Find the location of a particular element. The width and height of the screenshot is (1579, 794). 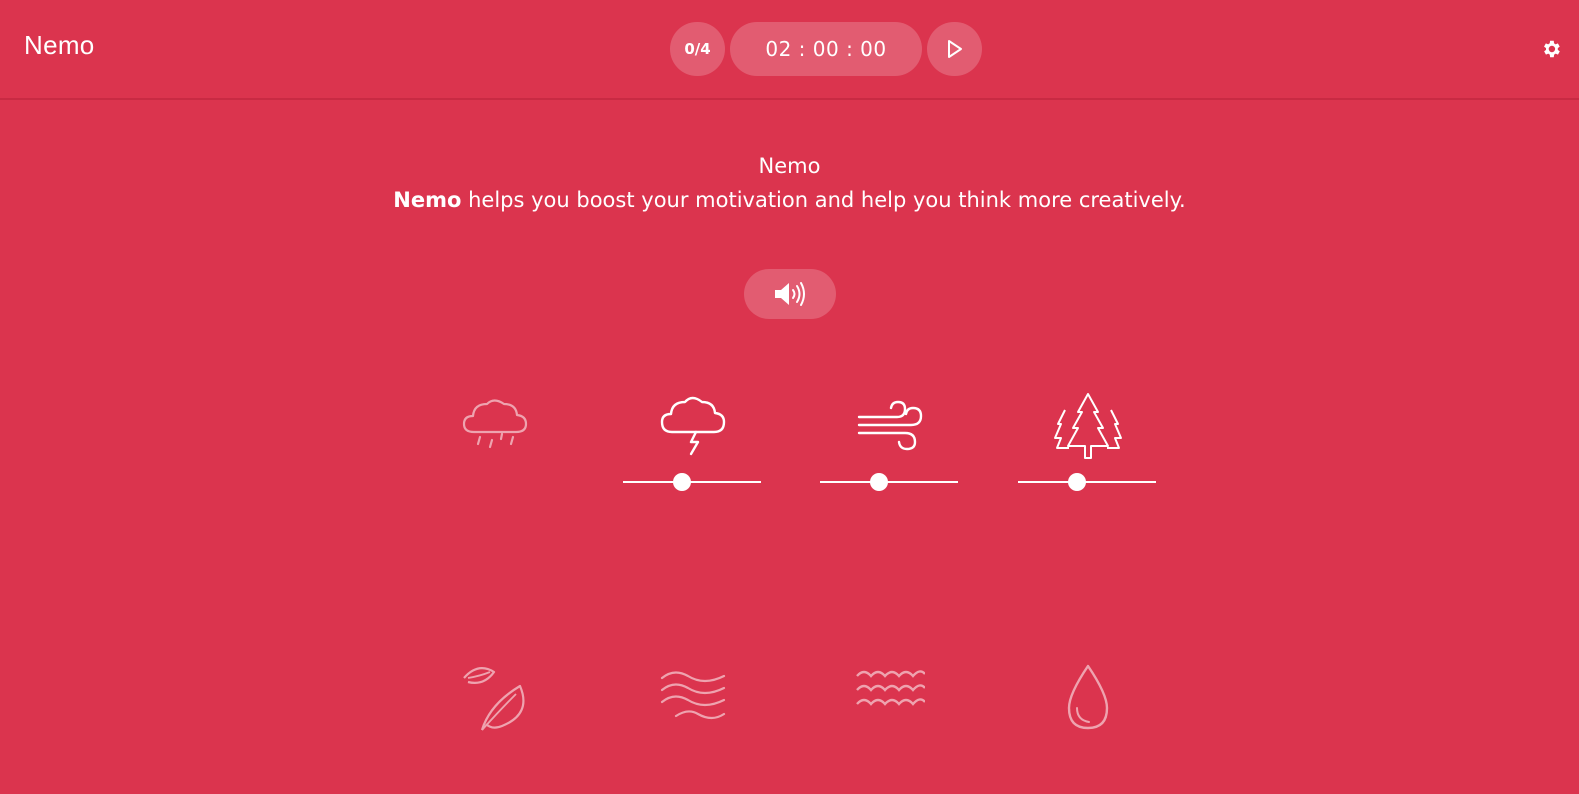

settings-gear-icon is located at coordinates (1551, 49).